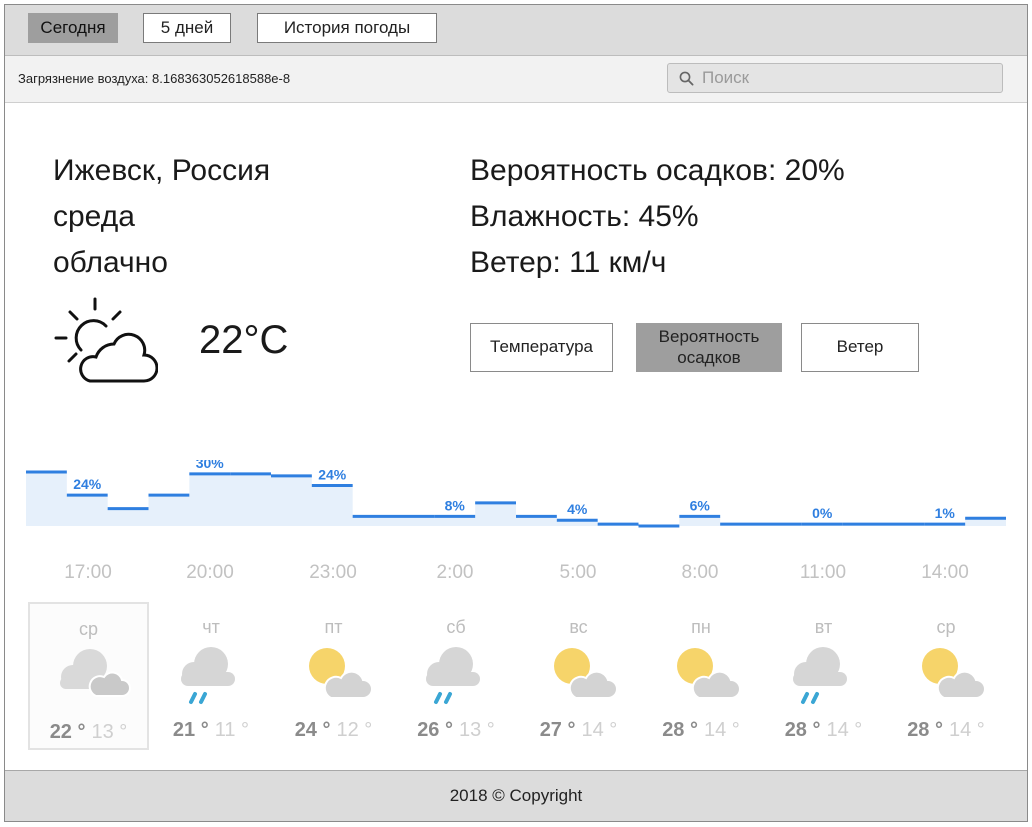 The height and width of the screenshot is (827, 1032). What do you see at coordinates (516, 499) in the screenshot?
I see `chart-area` at bounding box center [516, 499].